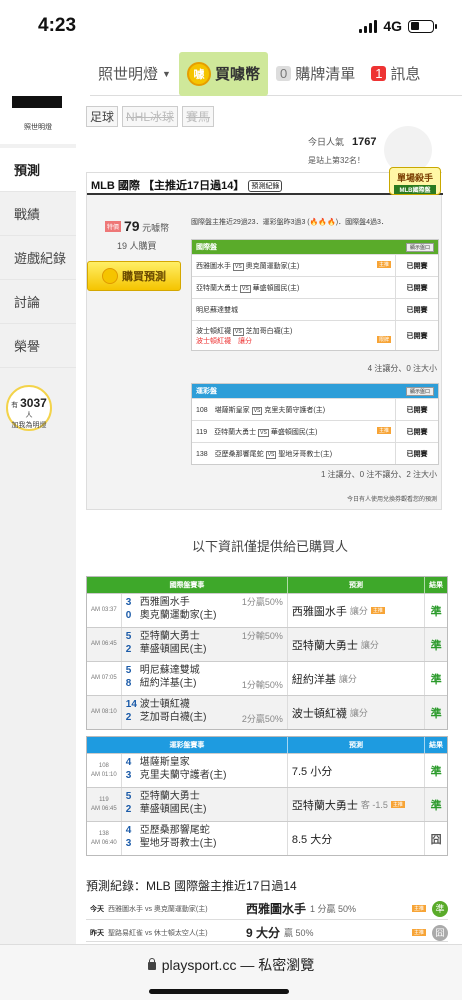 This screenshot has width=462, height=1000. What do you see at coordinates (128, 830) in the screenshot?
I see `away-score: 4` at bounding box center [128, 830].